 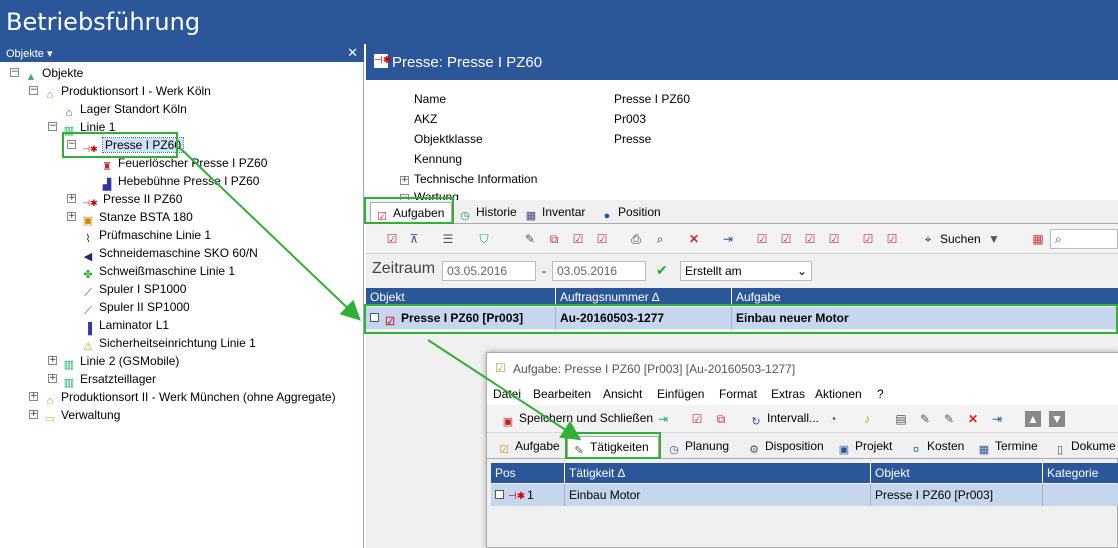 I want to click on print-icon: ⎙, so click(x=636, y=239).